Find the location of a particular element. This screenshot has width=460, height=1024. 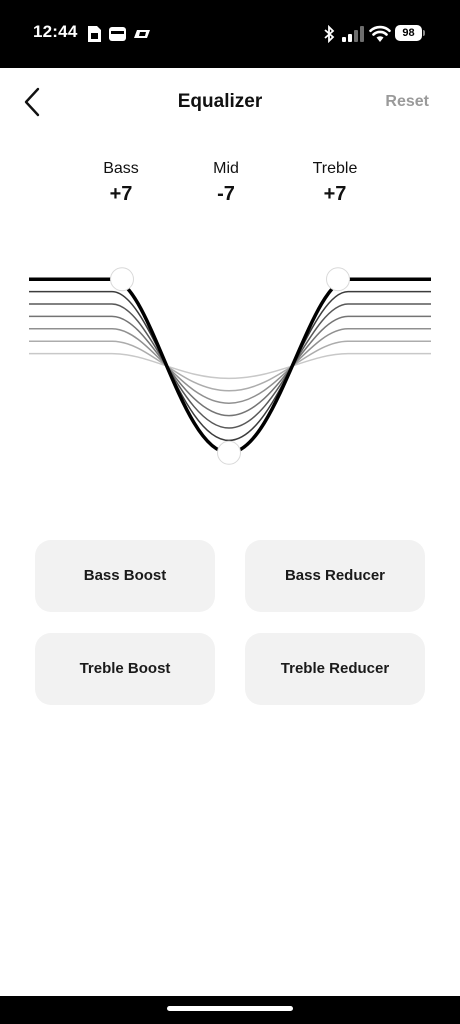

preset-treble-boost-button: Treble Boost is located at coordinates (125, 669).